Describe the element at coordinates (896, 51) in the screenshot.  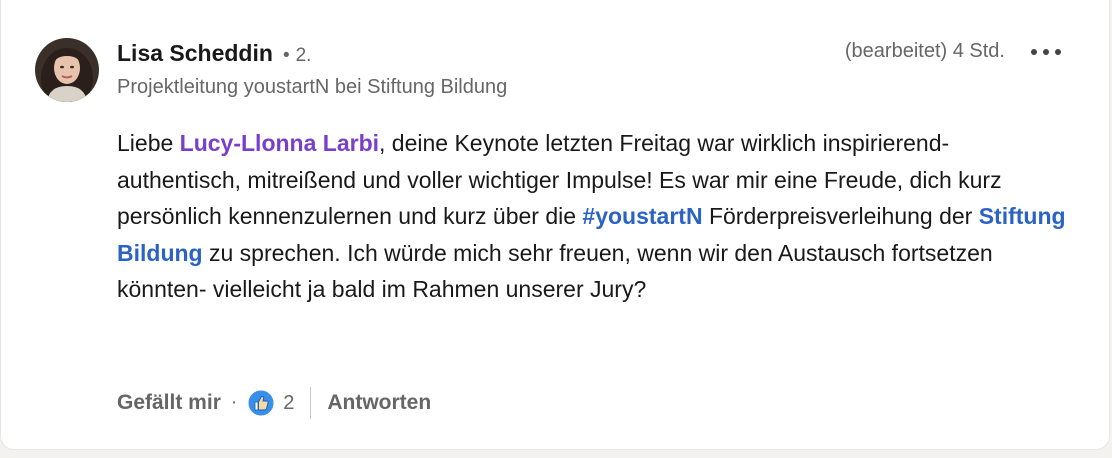
I see `edited-label: (bearbeitet)` at that location.